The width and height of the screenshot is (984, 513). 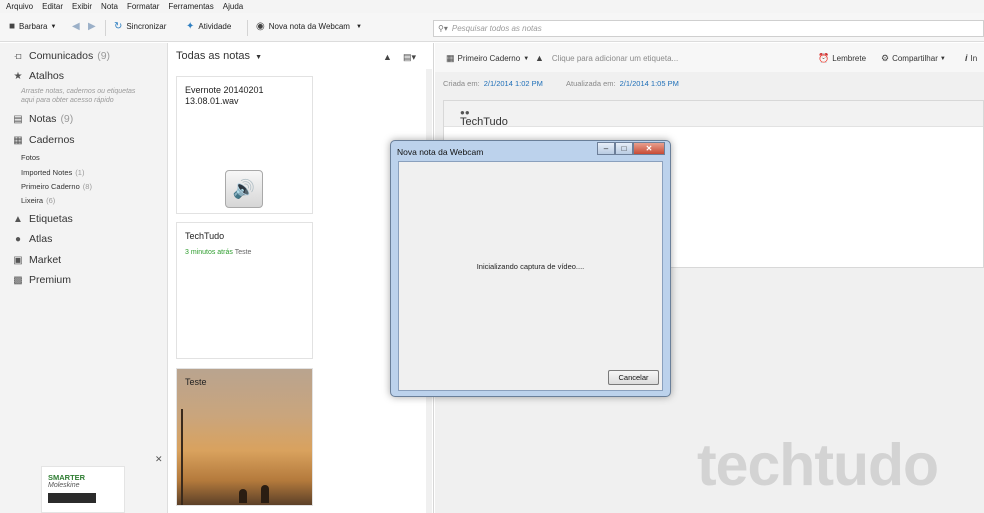 What do you see at coordinates (51, 219) in the screenshot?
I see `sidebar-item-label: Etiquetas` at bounding box center [51, 219].